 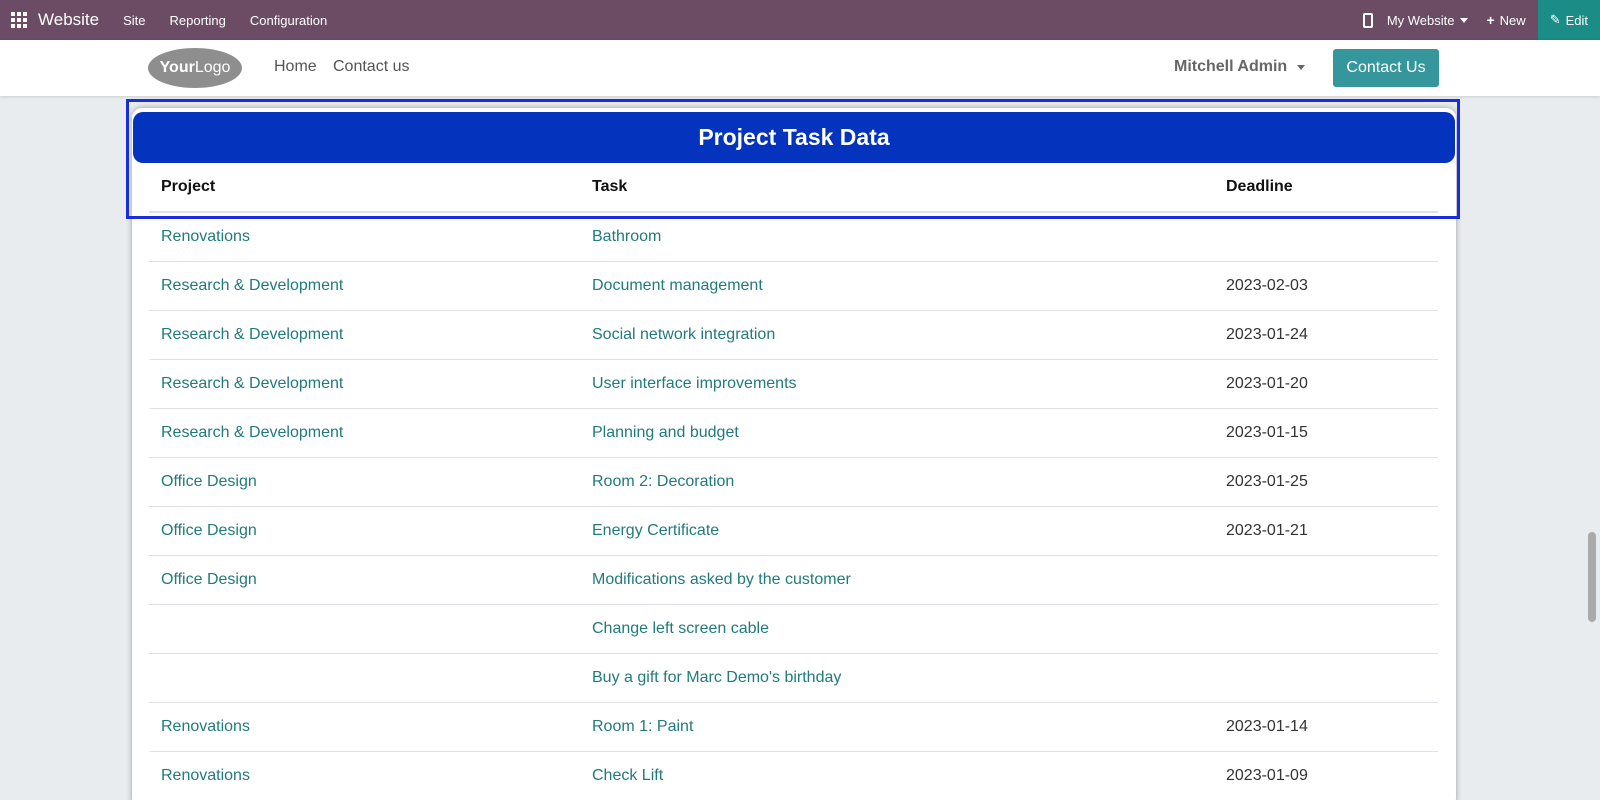 What do you see at coordinates (1326, 188) in the screenshot?
I see `column-header-deadline: Deadline` at bounding box center [1326, 188].